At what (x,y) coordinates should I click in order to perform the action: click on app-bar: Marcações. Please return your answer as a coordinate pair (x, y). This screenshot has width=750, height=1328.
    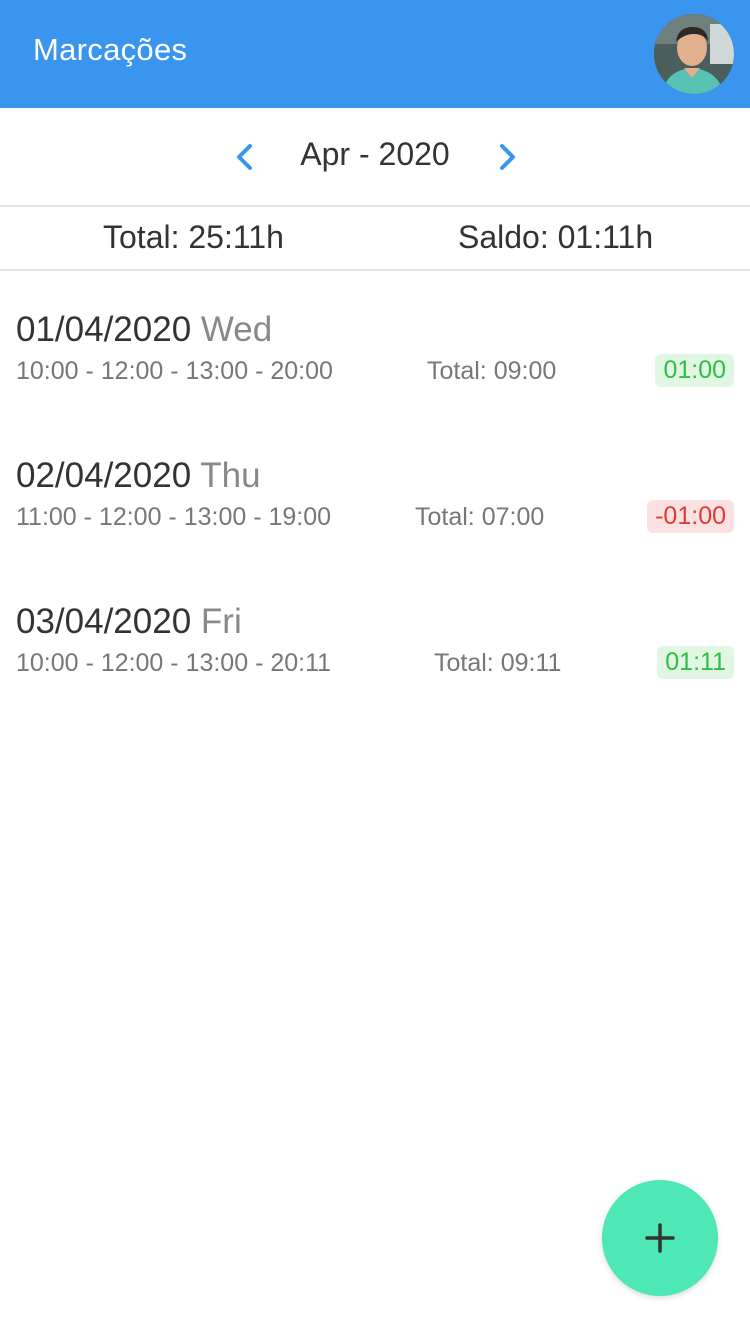
    Looking at the image, I should click on (375, 54).